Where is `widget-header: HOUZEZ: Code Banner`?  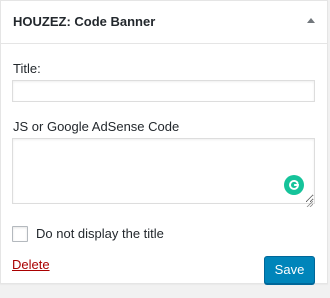
widget-header: HOUZEZ: Code Banner is located at coordinates (164, 22).